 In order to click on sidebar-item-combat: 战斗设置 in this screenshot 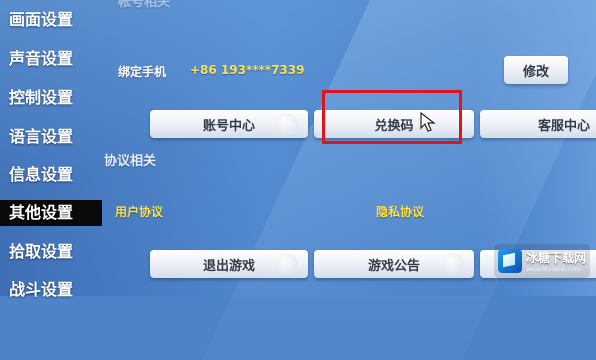, I will do `click(51, 290)`.